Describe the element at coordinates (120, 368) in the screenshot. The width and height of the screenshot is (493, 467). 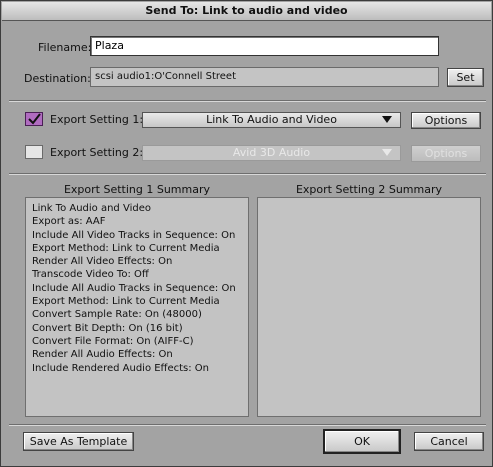
I see `summary-line: Include Rendered Audio Effects: On` at that location.